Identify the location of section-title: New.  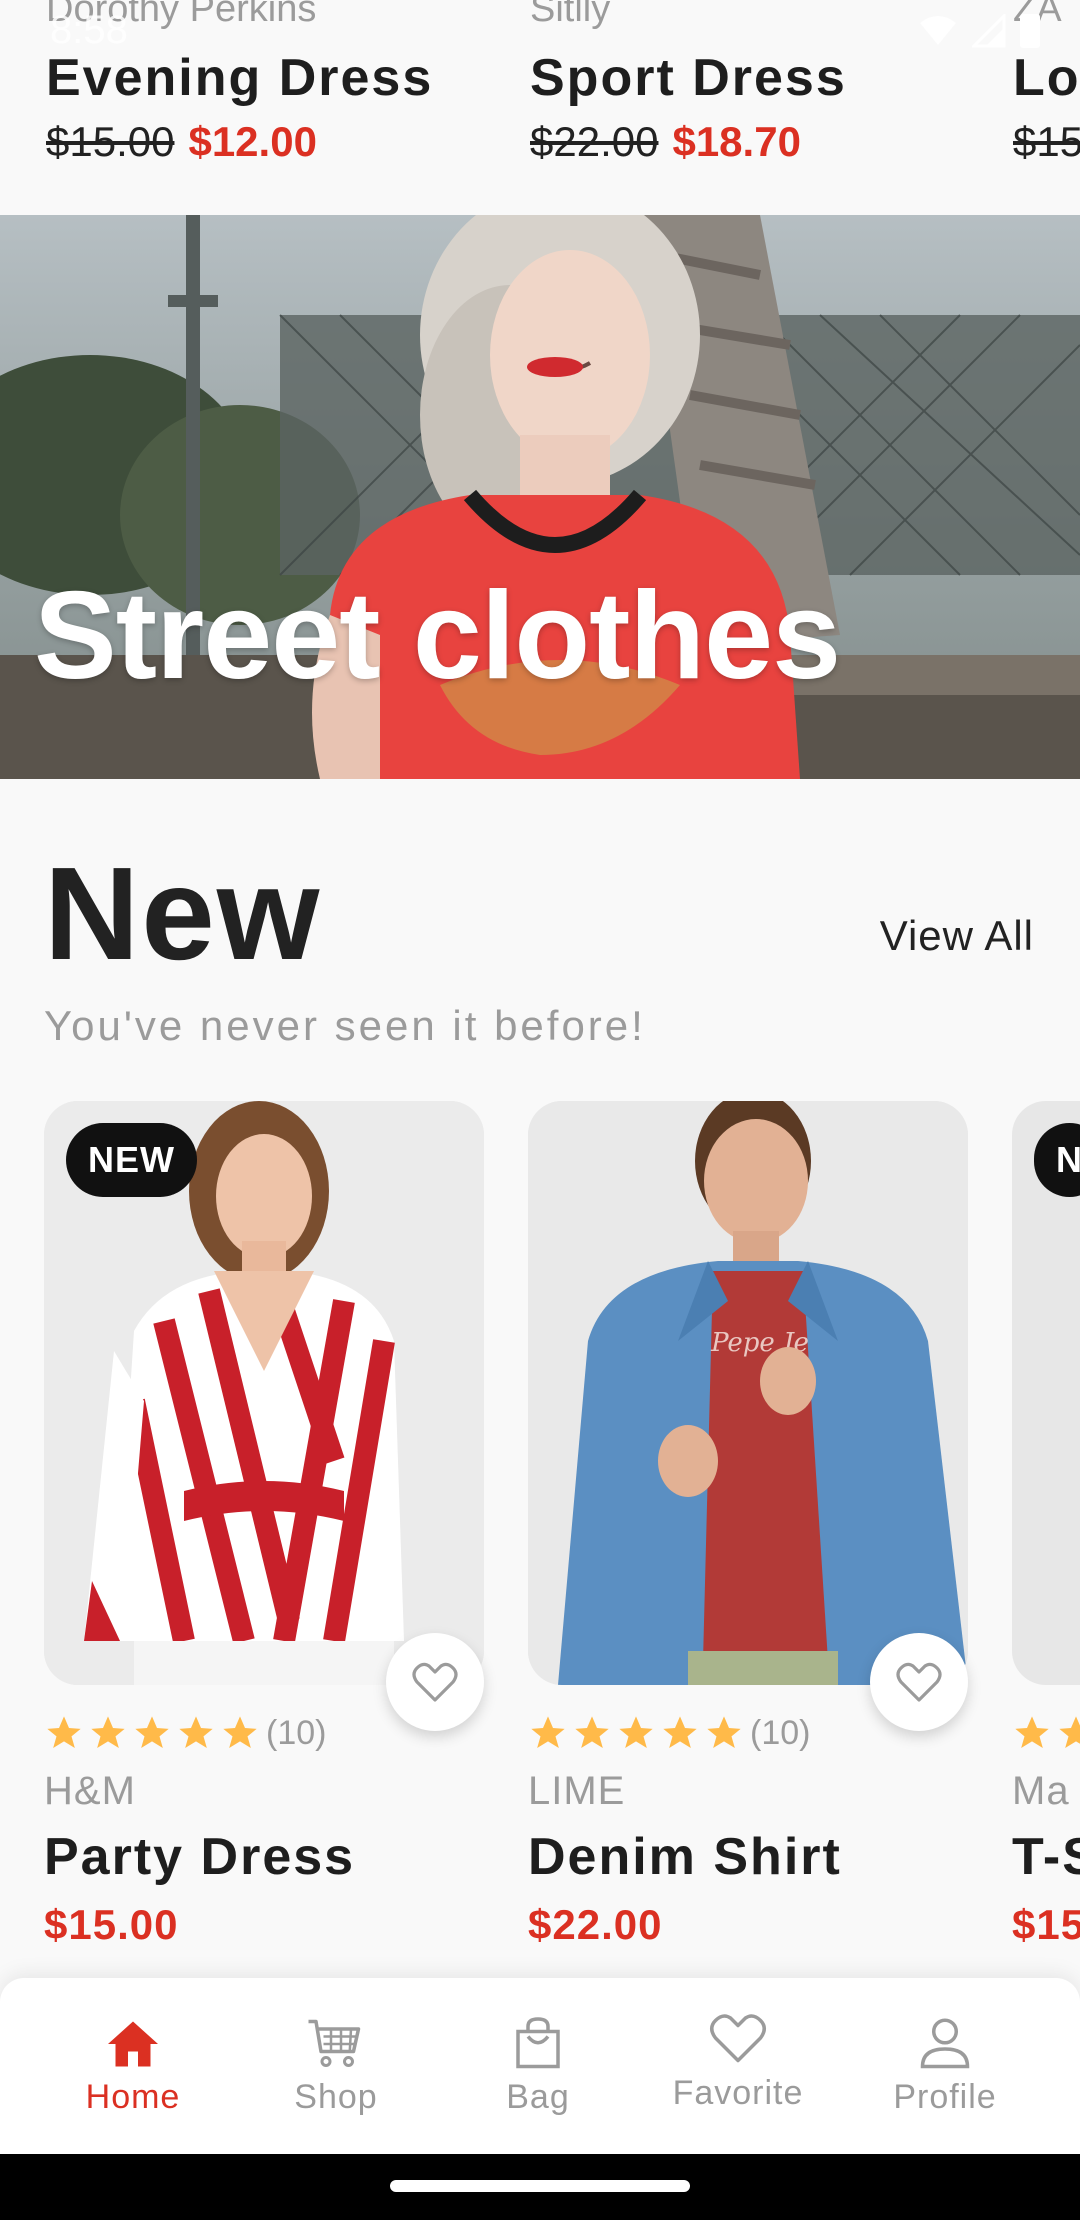
(183, 913).